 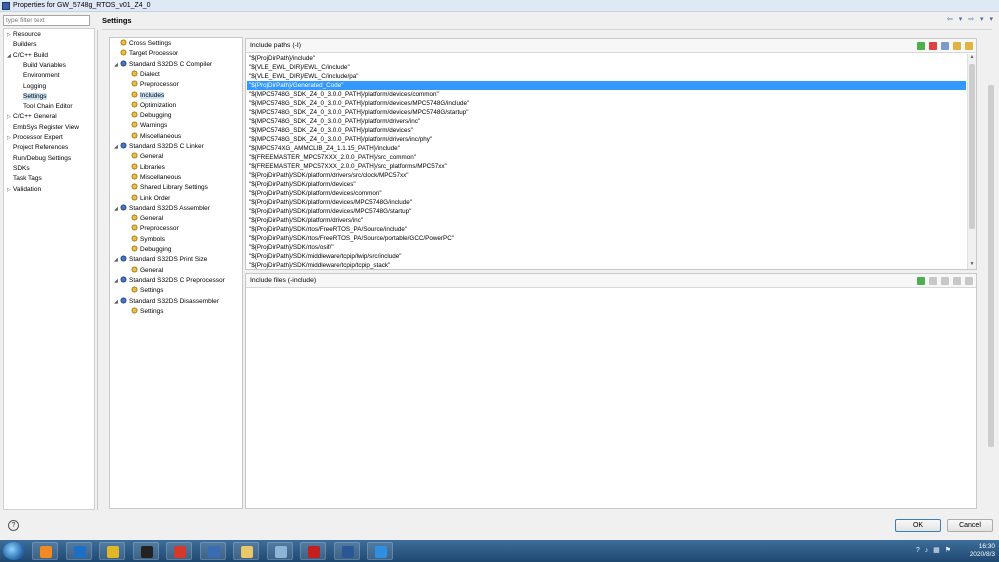 What do you see at coordinates (918, 525) in the screenshot?
I see `ok-button: OK` at bounding box center [918, 525].